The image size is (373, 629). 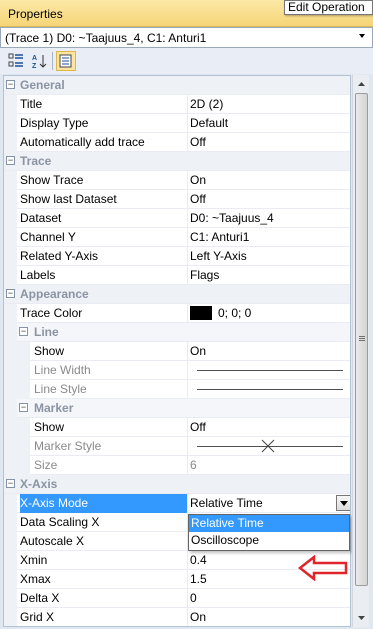 What do you see at coordinates (177, 199) in the screenshot?
I see `property-row-show-last-dataset: Show last Dataset Off` at bounding box center [177, 199].